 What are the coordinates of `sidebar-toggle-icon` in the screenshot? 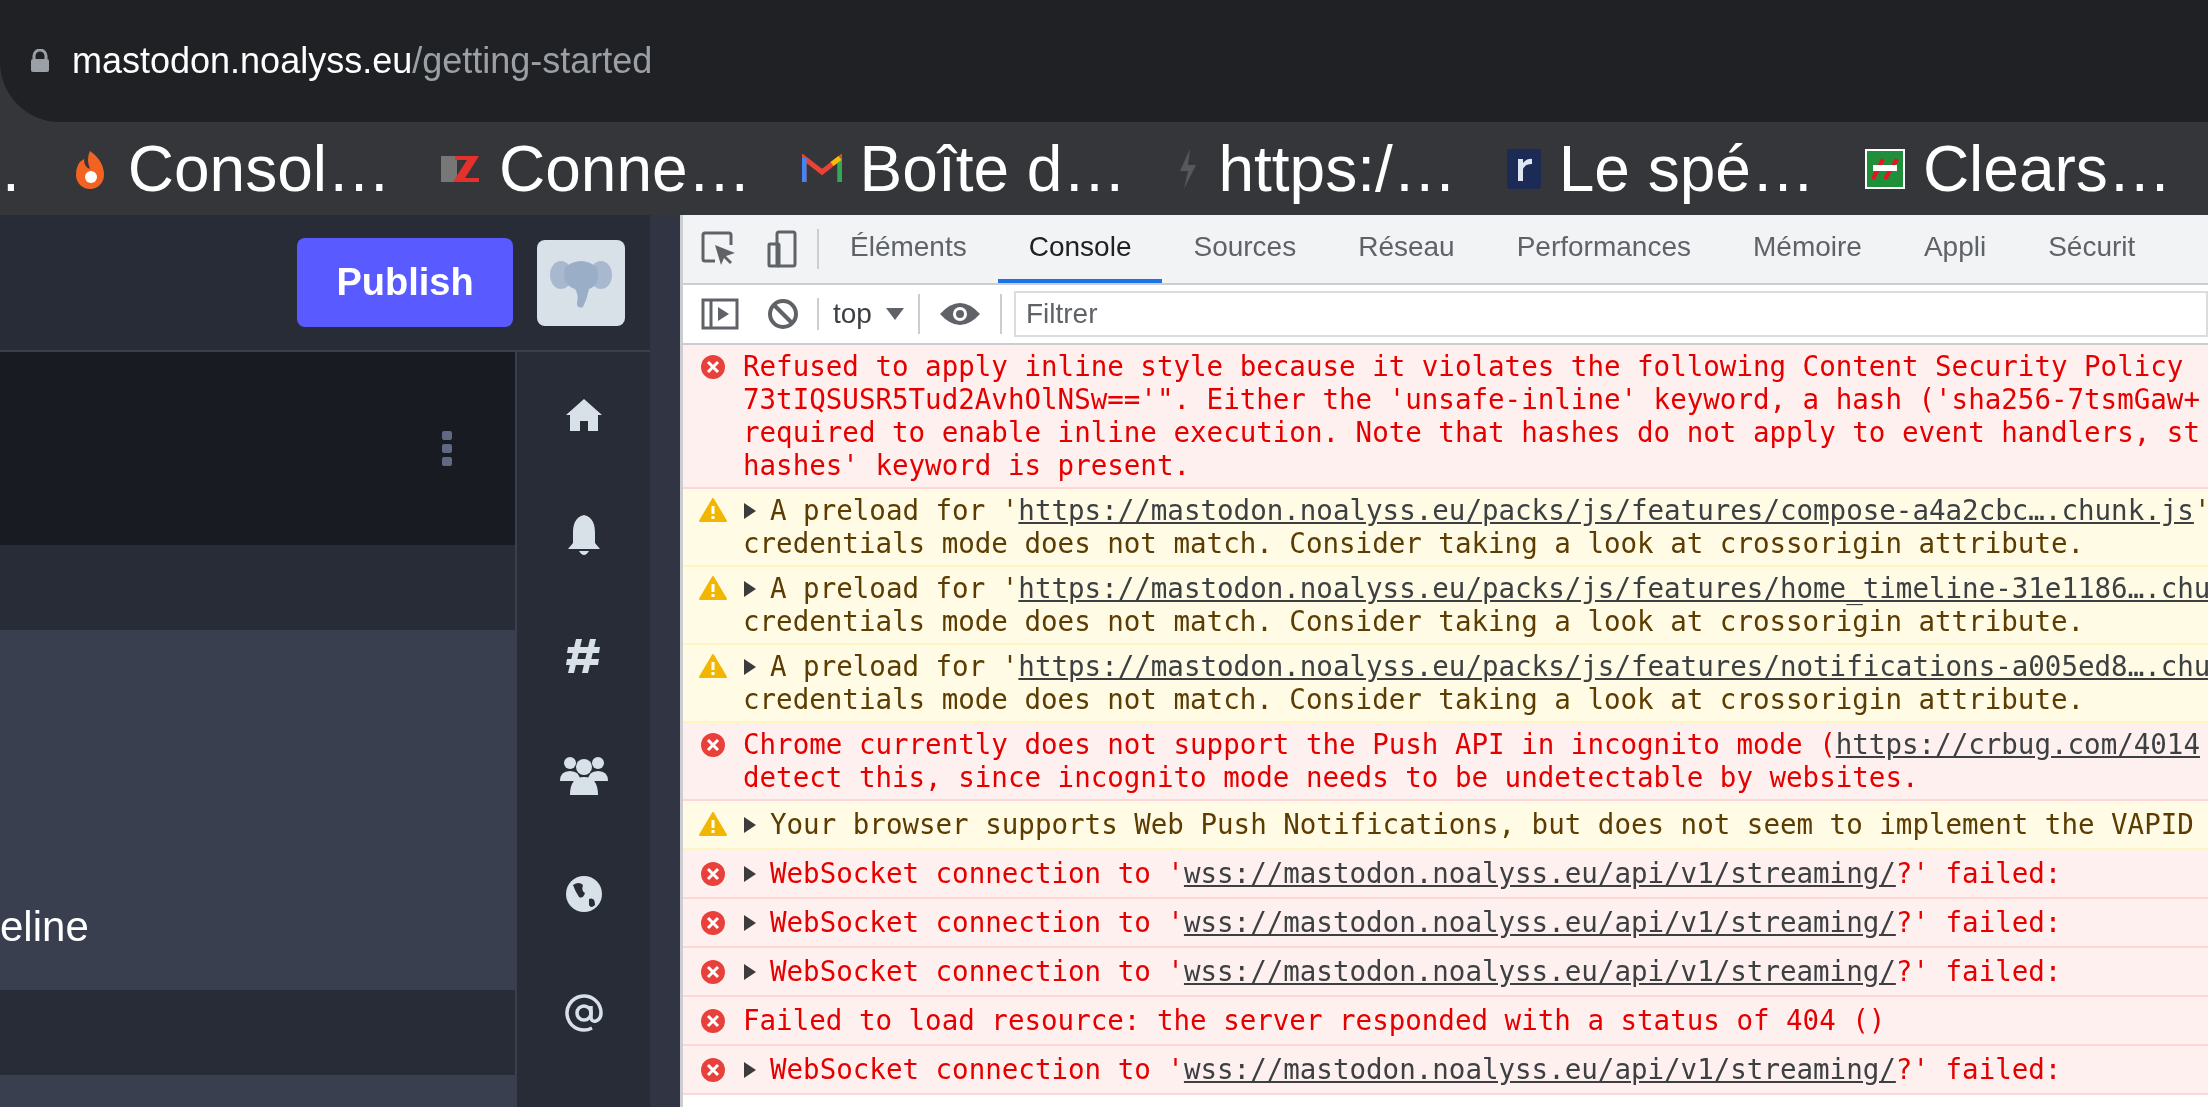 It's located at (720, 314).